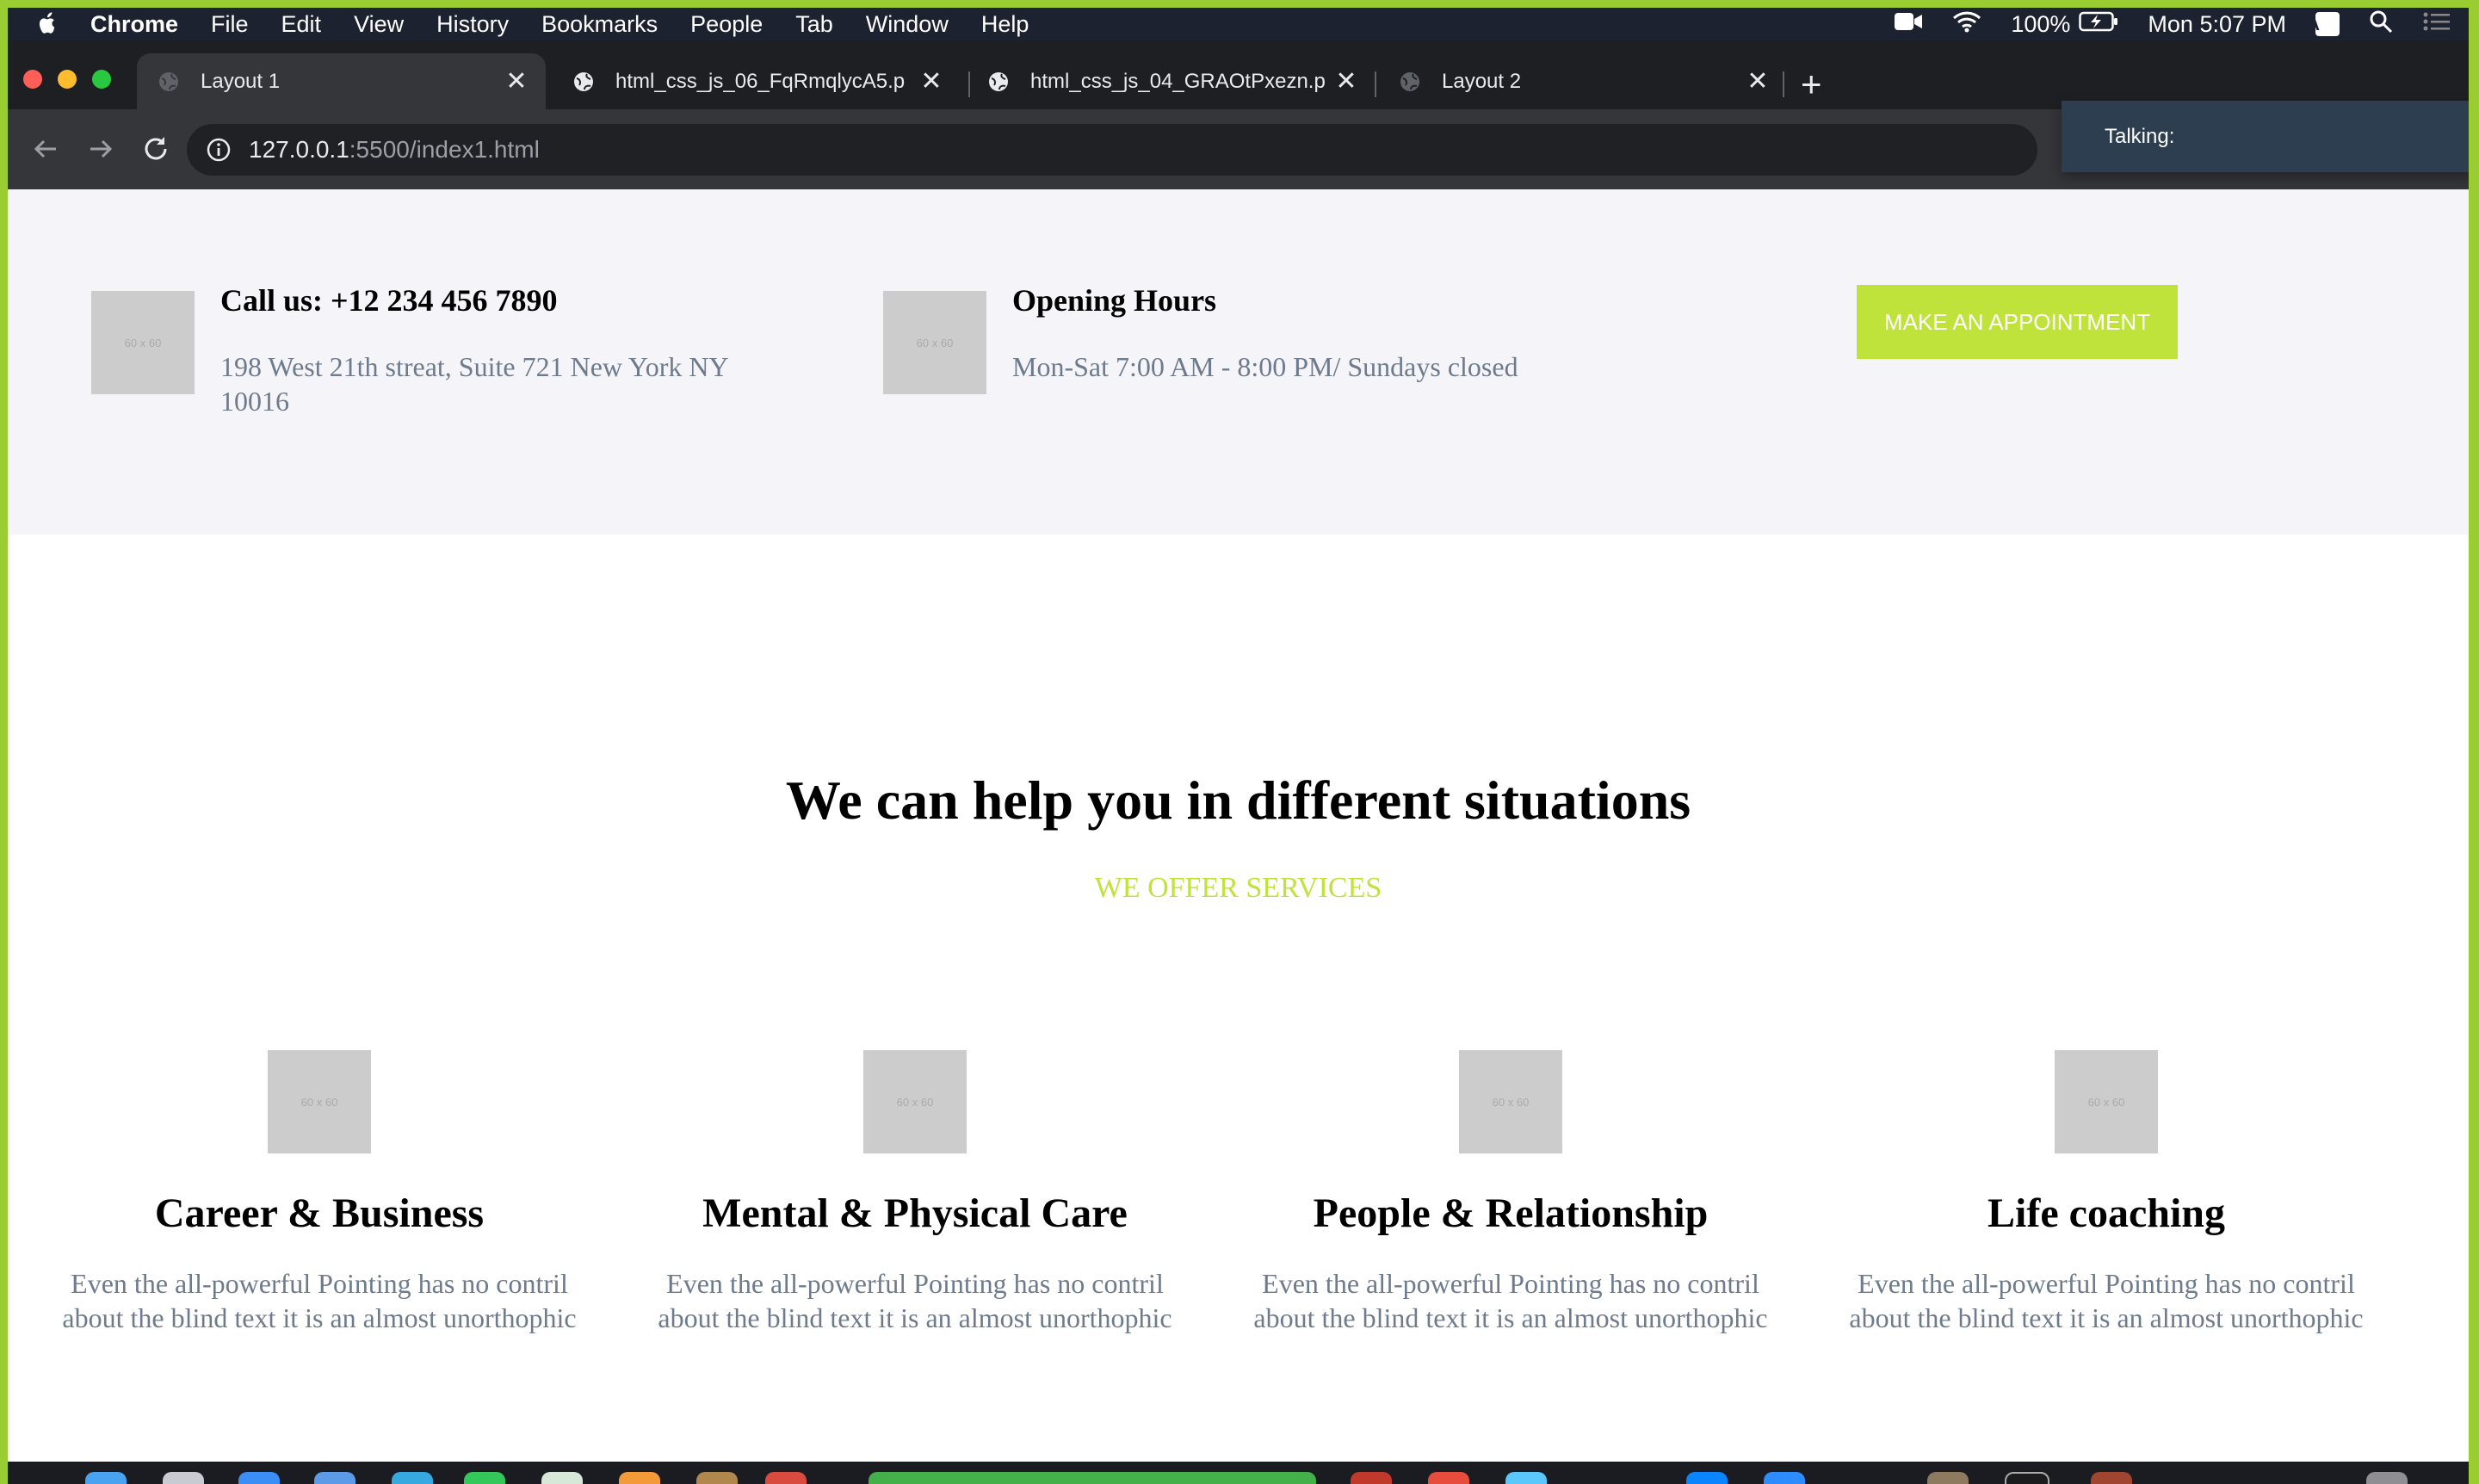 The width and height of the screenshot is (2479, 1484). Describe the element at coordinates (301, 24) in the screenshot. I see `menu-edit: Edit` at that location.